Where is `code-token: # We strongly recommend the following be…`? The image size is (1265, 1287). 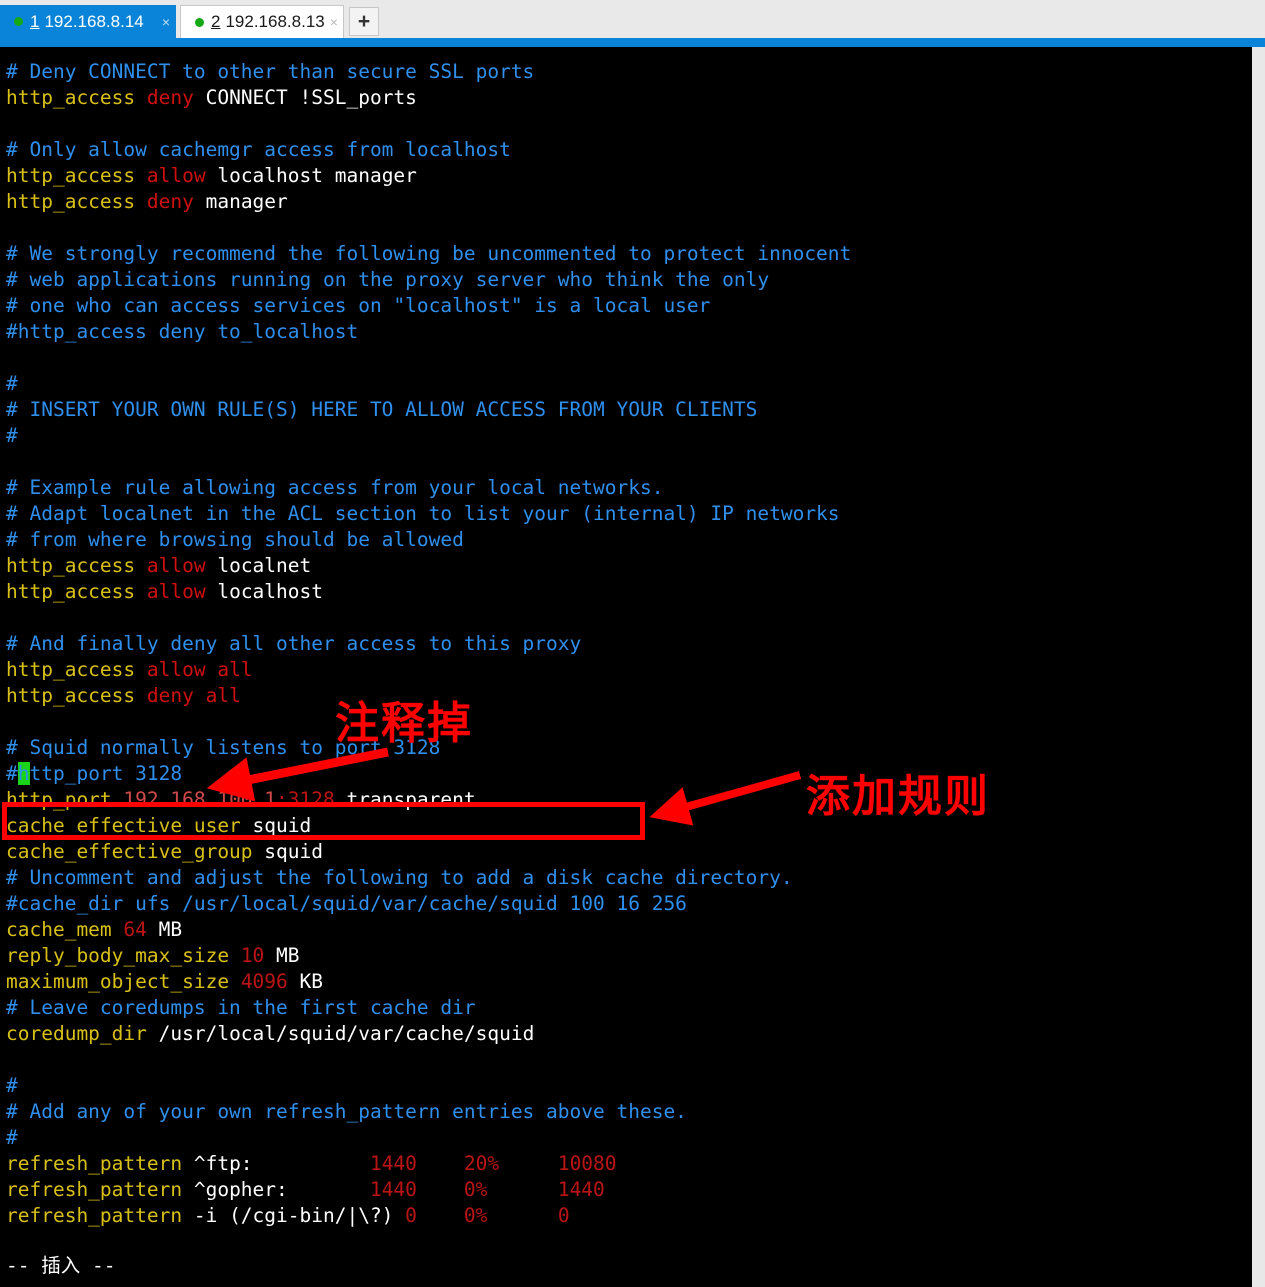
code-token: # We strongly recommend the following be… is located at coordinates (429, 253).